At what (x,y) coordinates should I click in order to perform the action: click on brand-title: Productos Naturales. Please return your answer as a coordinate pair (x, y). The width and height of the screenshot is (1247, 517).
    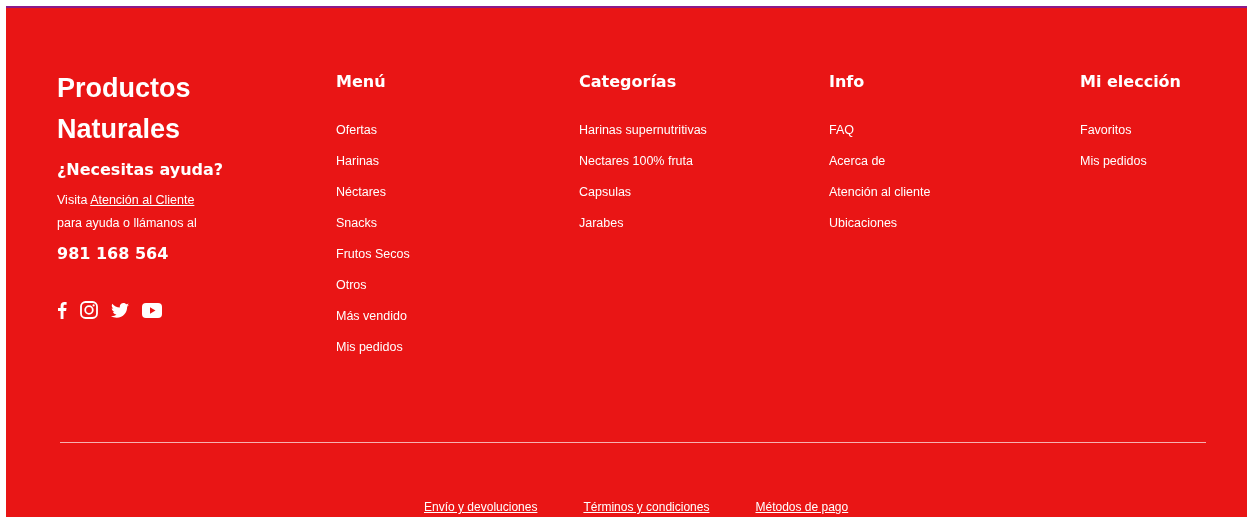
    Looking at the image, I should click on (124, 109).